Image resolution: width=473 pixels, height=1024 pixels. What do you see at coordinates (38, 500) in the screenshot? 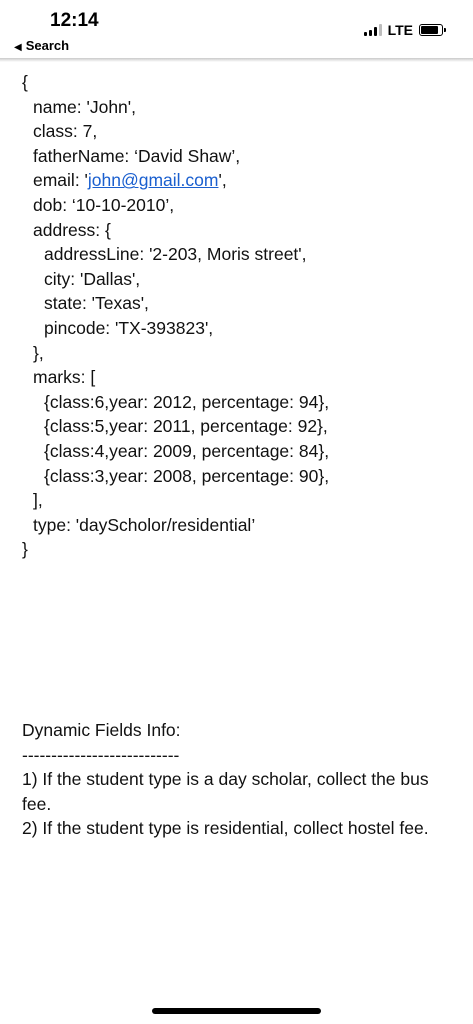
I see `code-marks-close: ],` at bounding box center [38, 500].